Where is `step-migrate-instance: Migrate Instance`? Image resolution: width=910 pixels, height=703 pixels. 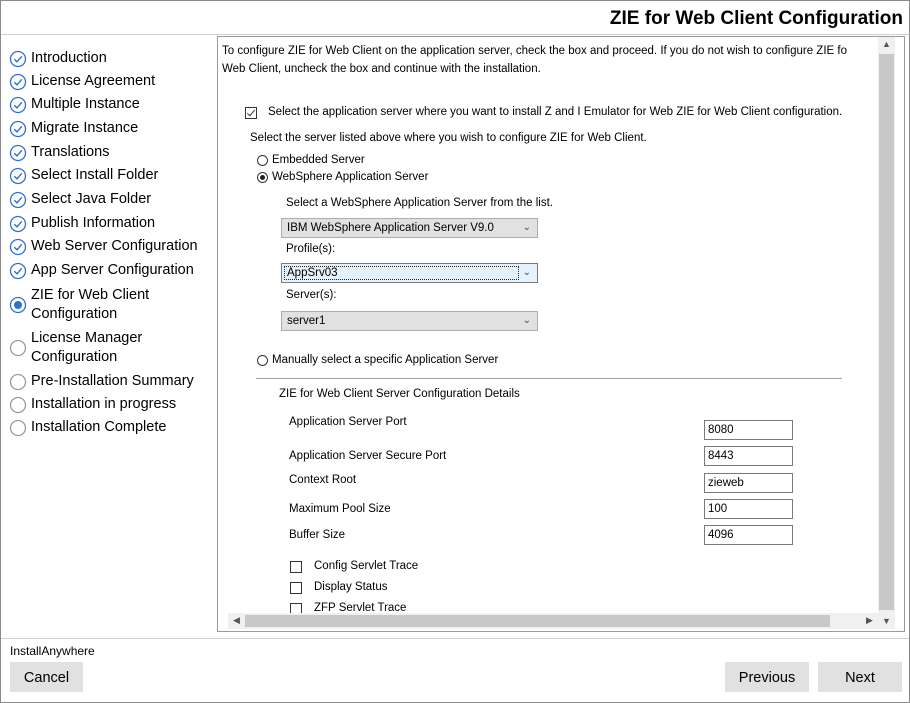
step-migrate-instance: Migrate Instance is located at coordinates (73, 128).